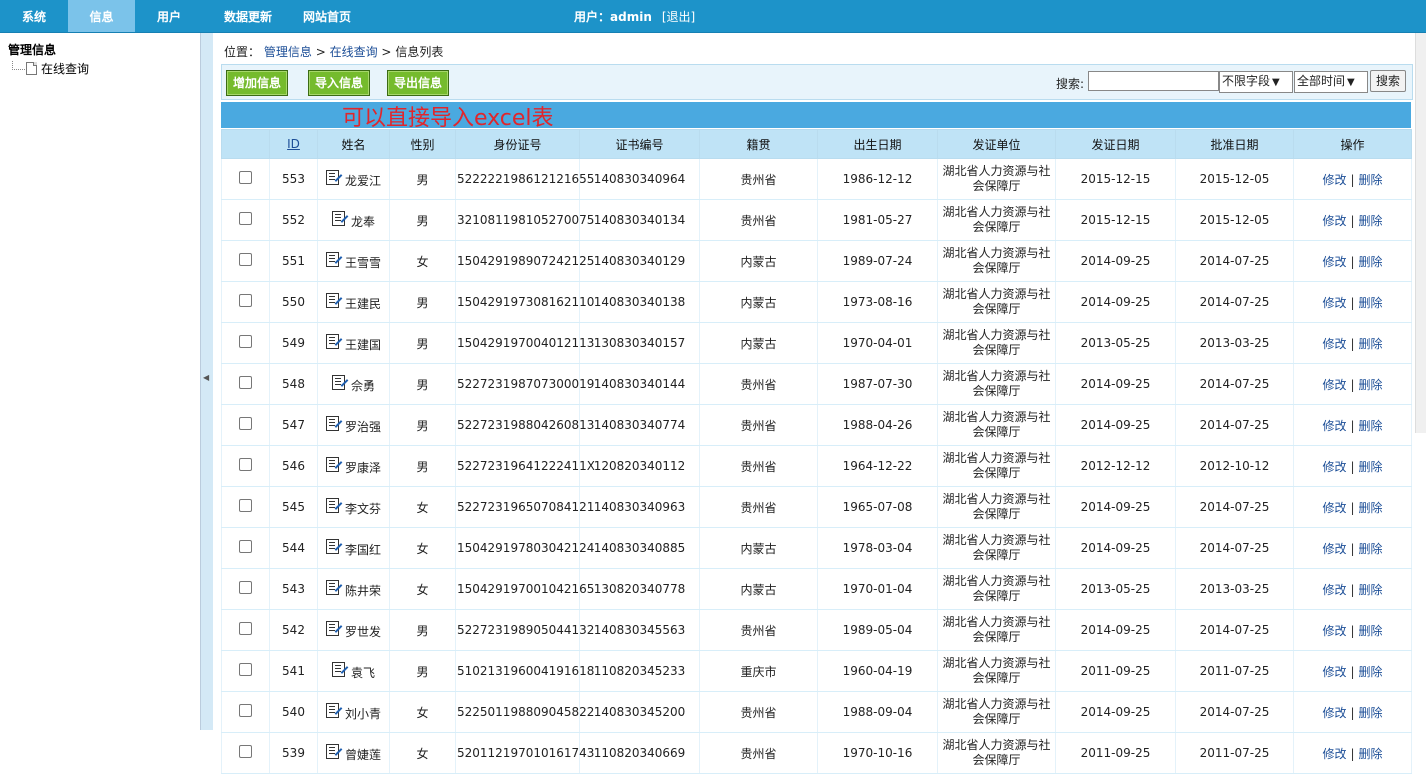 The width and height of the screenshot is (1426, 774). What do you see at coordinates (327, 16) in the screenshot?
I see `nav-tab-home: 网站首页` at bounding box center [327, 16].